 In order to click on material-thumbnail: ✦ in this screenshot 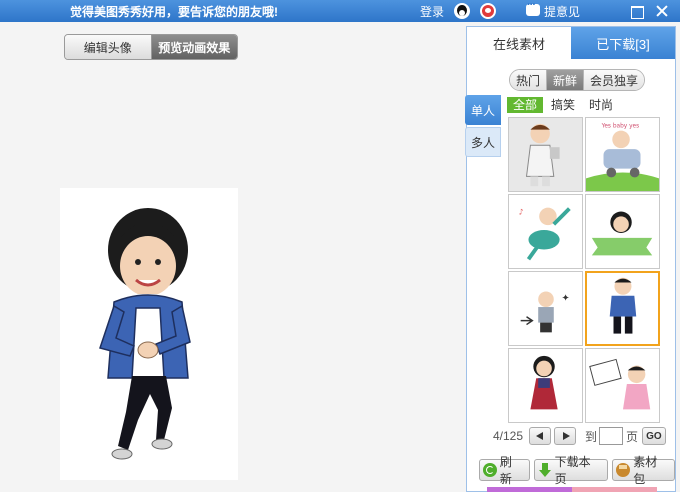, I will do `click(545, 308)`.